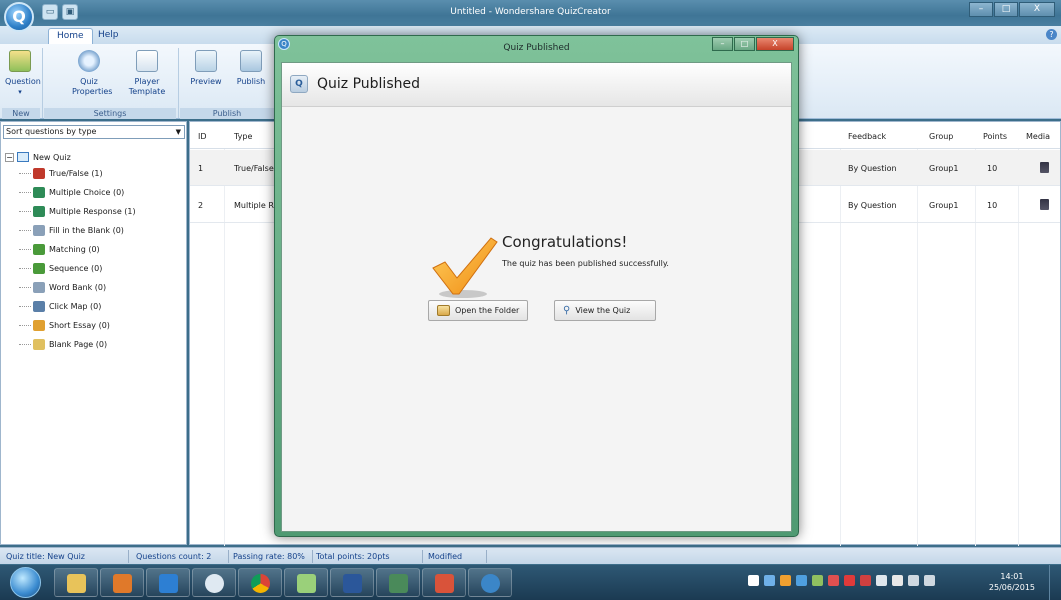 Image resolution: width=1061 pixels, height=600 pixels. What do you see at coordinates (23, 73) in the screenshot?
I see `question-button: Question ▾` at bounding box center [23, 73].